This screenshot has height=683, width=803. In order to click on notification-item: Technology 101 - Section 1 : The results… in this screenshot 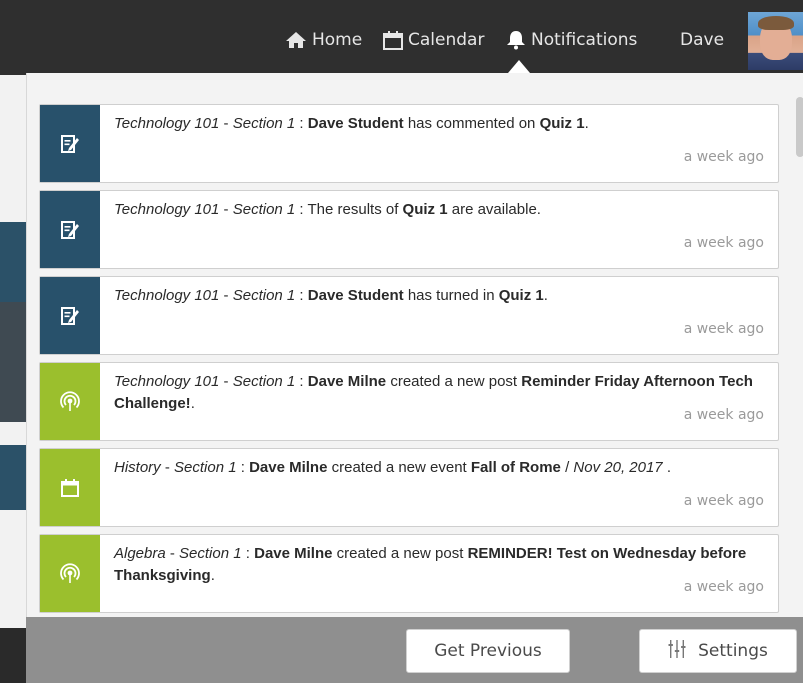, I will do `click(409, 229)`.